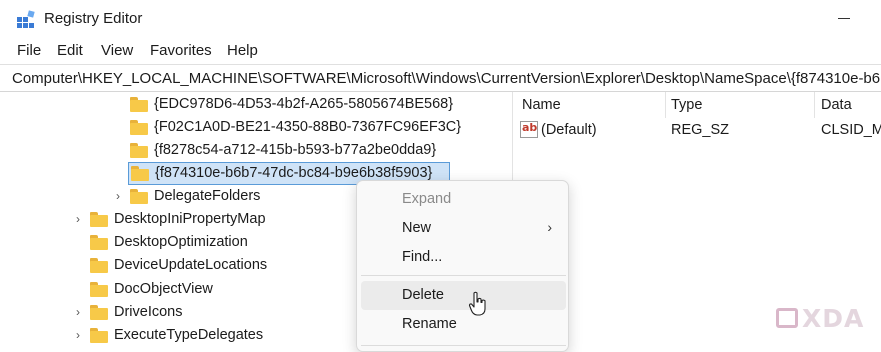 Image resolution: width=881 pixels, height=352 pixels. I want to click on menu-bar: File Edit View Favorites Help, so click(440, 51).